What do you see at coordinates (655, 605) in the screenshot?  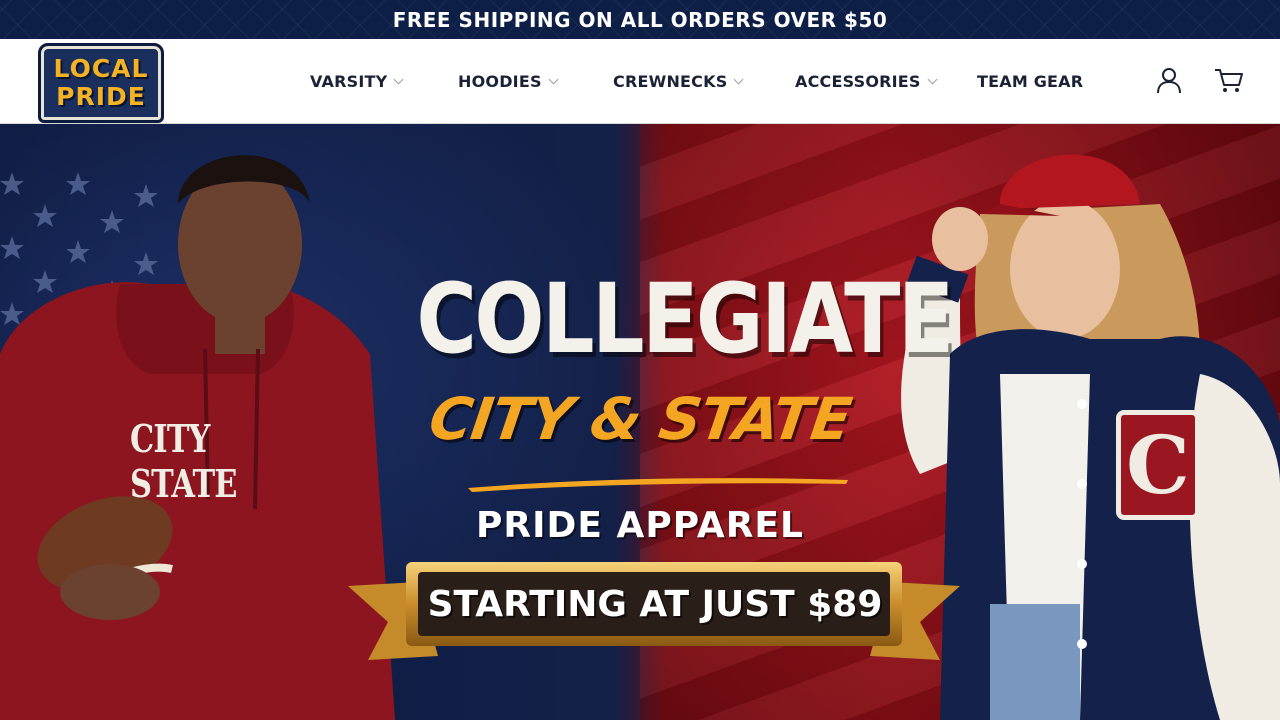 I see `price-banner-text: STARTING AT JUST $89` at bounding box center [655, 605].